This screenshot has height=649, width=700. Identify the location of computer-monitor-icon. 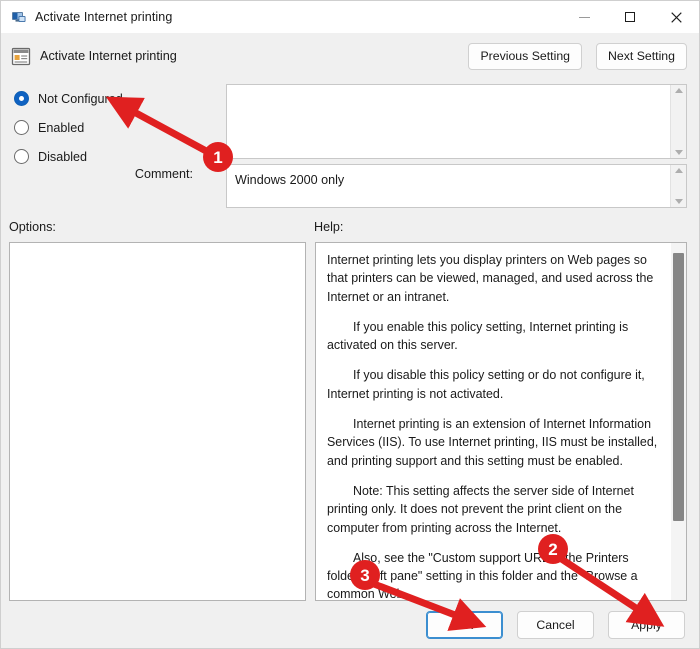
(19, 17).